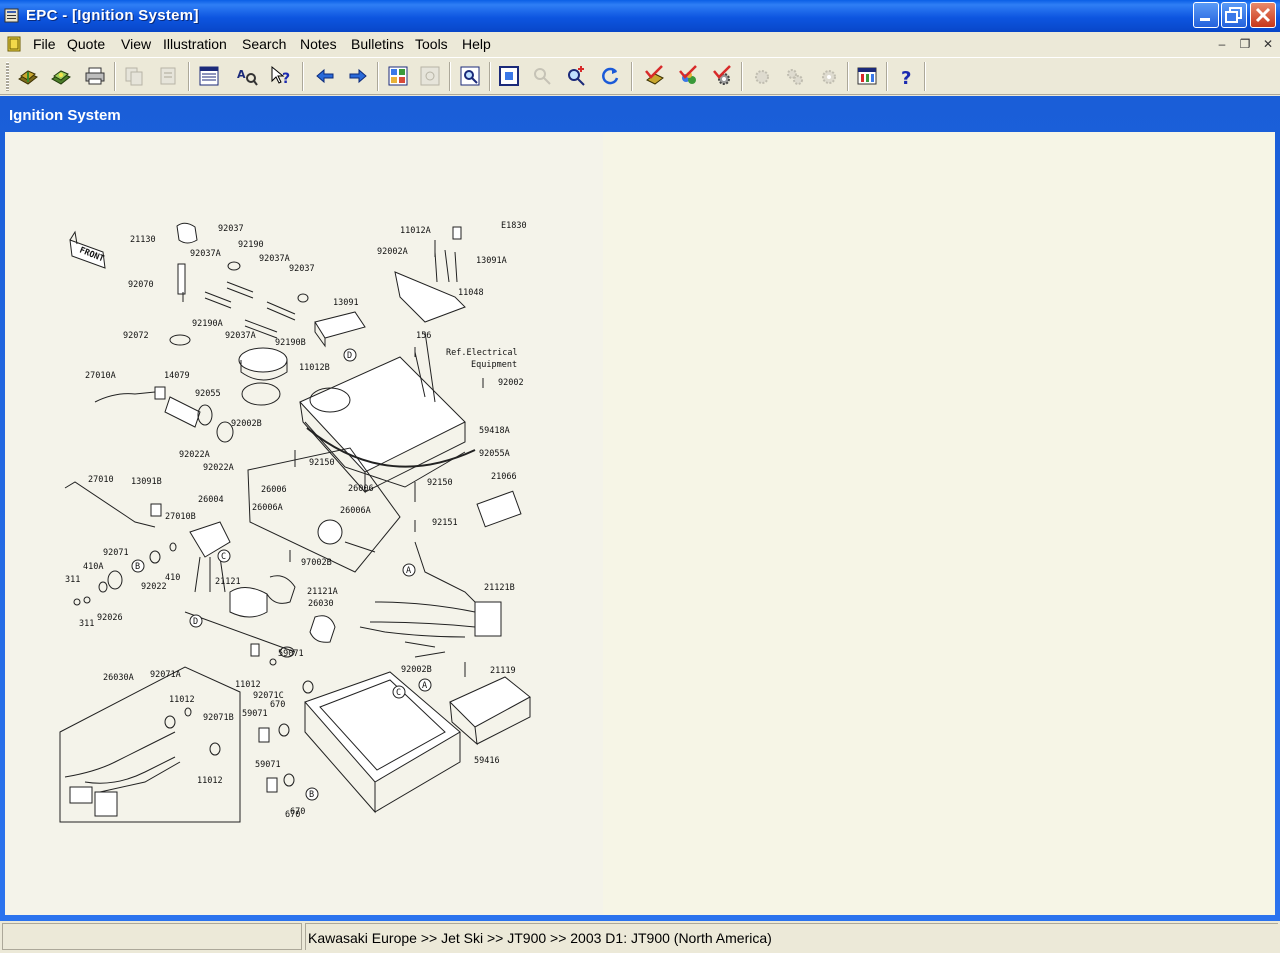 This screenshot has height=953, width=1280. Describe the element at coordinates (416, 670) in the screenshot. I see `part-label: 92002B` at that location.